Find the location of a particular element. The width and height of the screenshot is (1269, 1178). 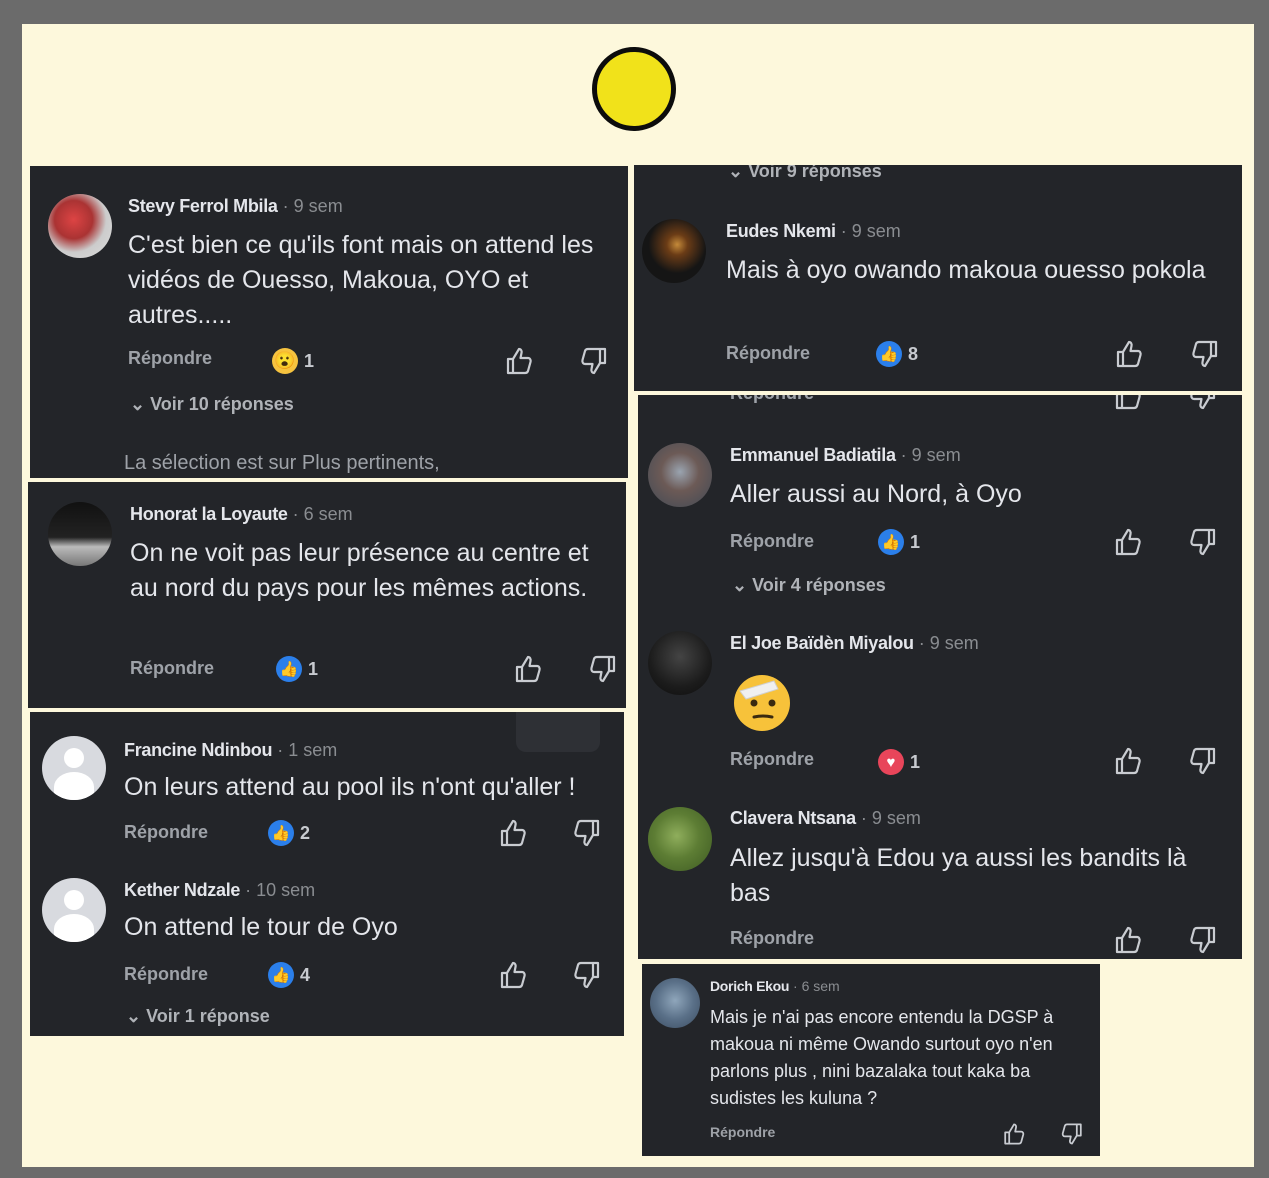

reaction-summary: 👍 2 is located at coordinates (289, 833).